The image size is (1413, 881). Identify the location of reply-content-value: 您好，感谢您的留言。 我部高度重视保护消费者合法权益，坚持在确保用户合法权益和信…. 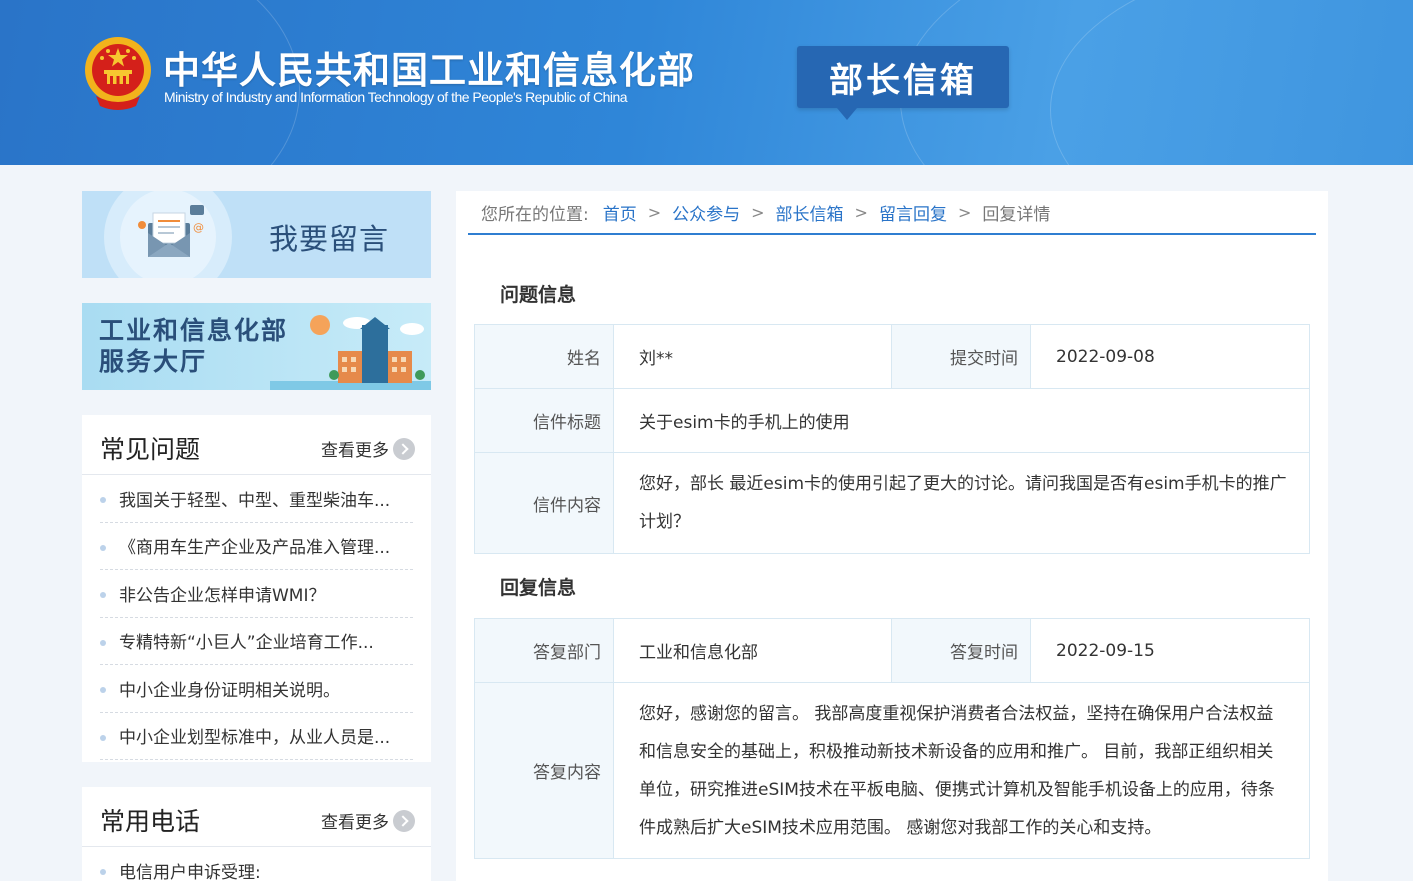
(961, 770).